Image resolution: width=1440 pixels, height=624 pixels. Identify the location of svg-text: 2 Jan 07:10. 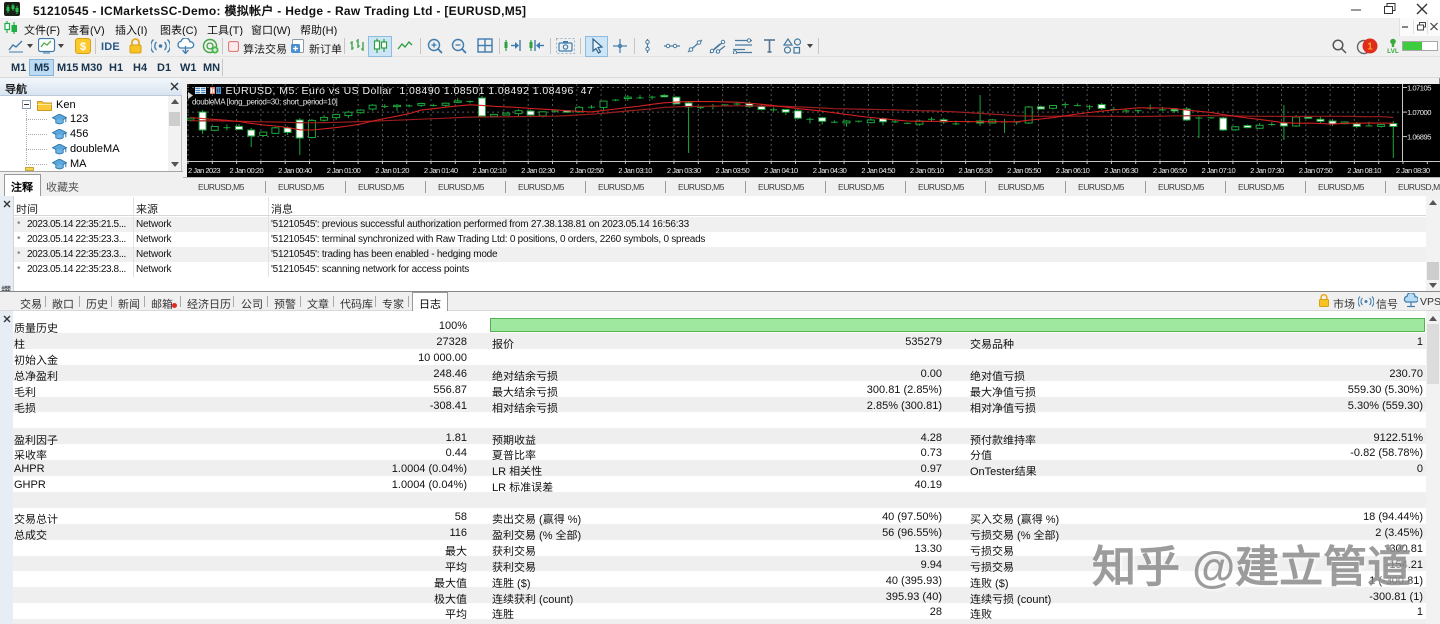
(1219, 170).